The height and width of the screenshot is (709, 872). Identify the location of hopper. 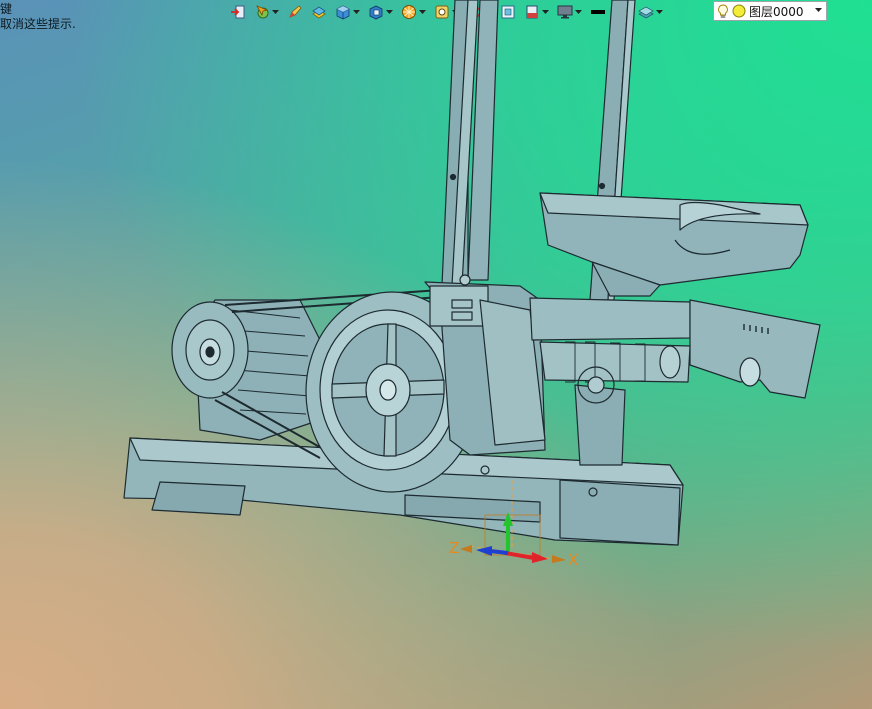
(674, 244).